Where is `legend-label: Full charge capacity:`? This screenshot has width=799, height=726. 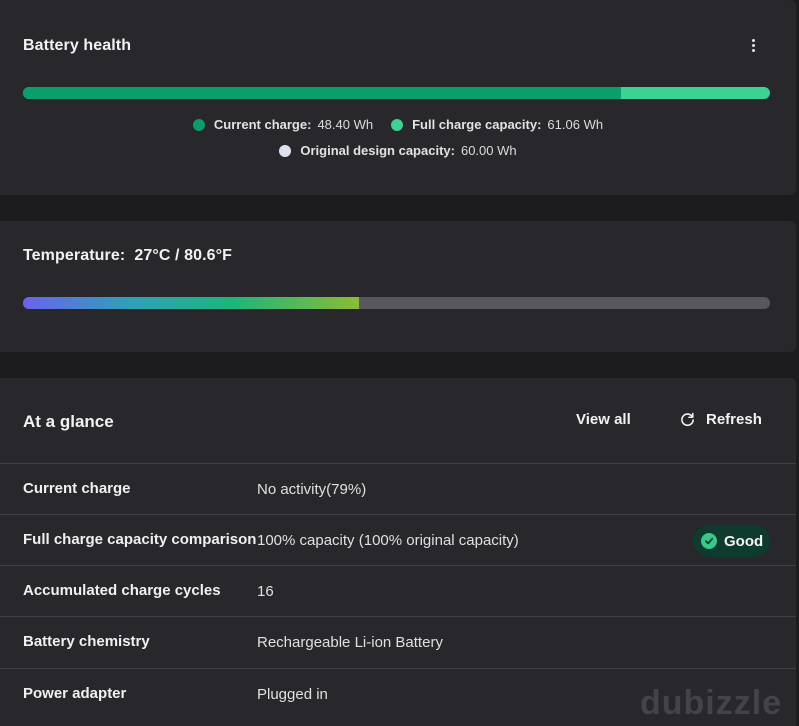 legend-label: Full charge capacity: is located at coordinates (477, 124).